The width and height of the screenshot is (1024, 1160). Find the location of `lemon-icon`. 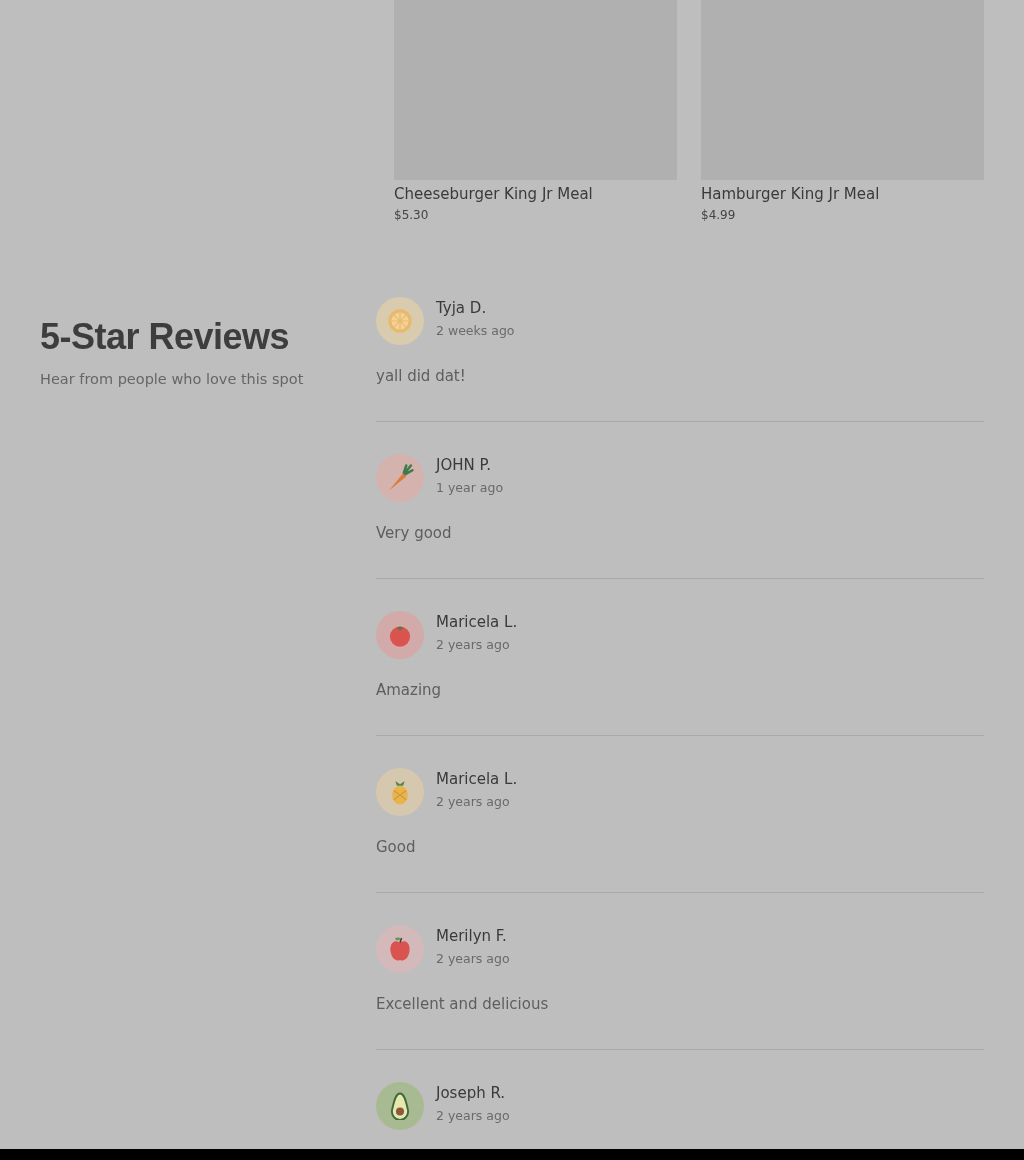

lemon-icon is located at coordinates (400, 321).